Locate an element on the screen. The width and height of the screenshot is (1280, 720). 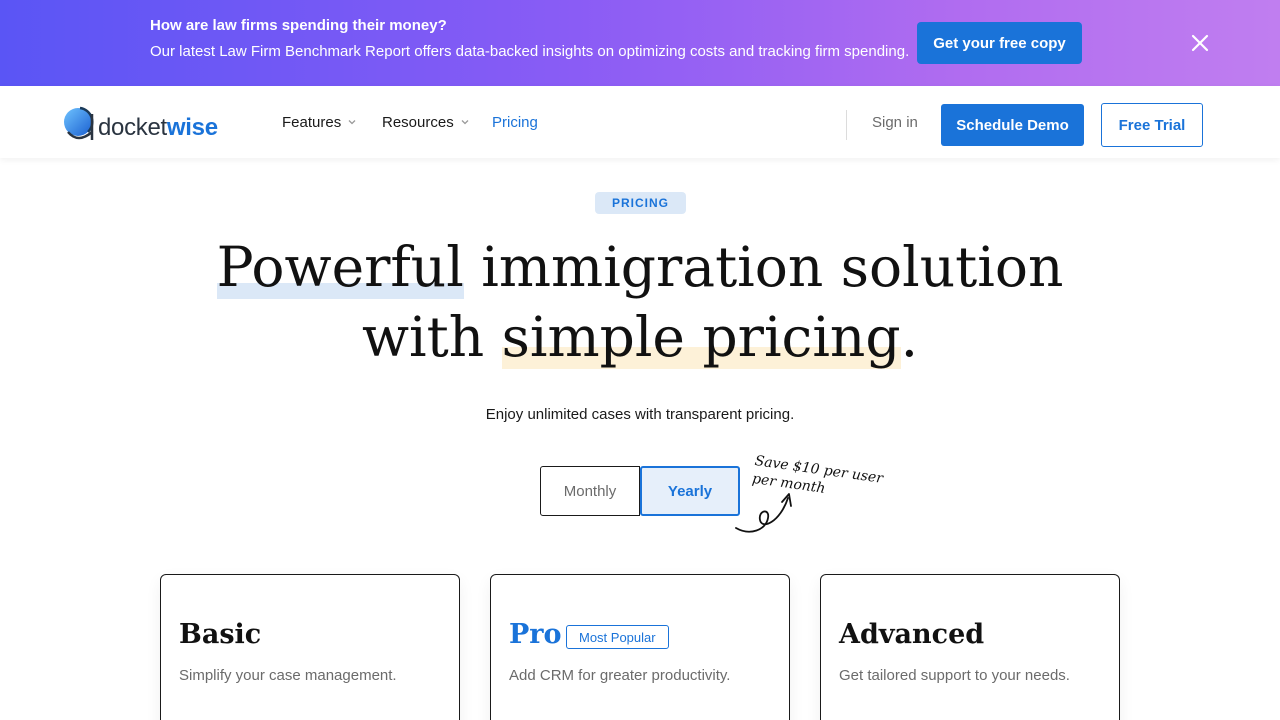
most-popular-badge: Most Popular is located at coordinates (617, 637).